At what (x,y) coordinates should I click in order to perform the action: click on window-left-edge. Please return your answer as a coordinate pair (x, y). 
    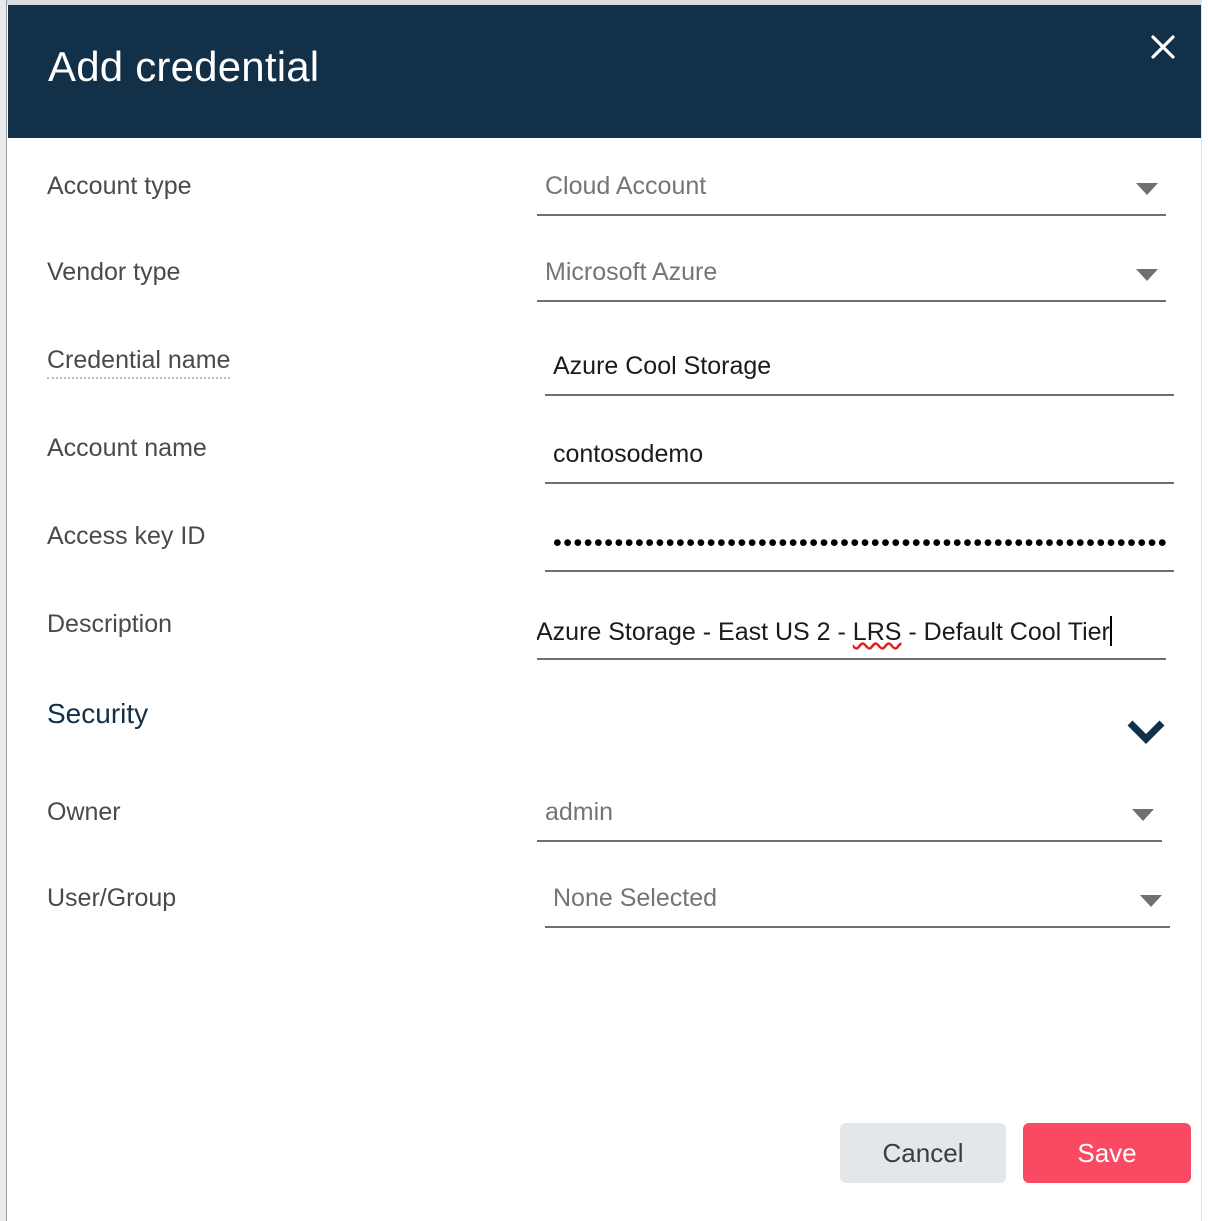
    Looking at the image, I should click on (3, 610).